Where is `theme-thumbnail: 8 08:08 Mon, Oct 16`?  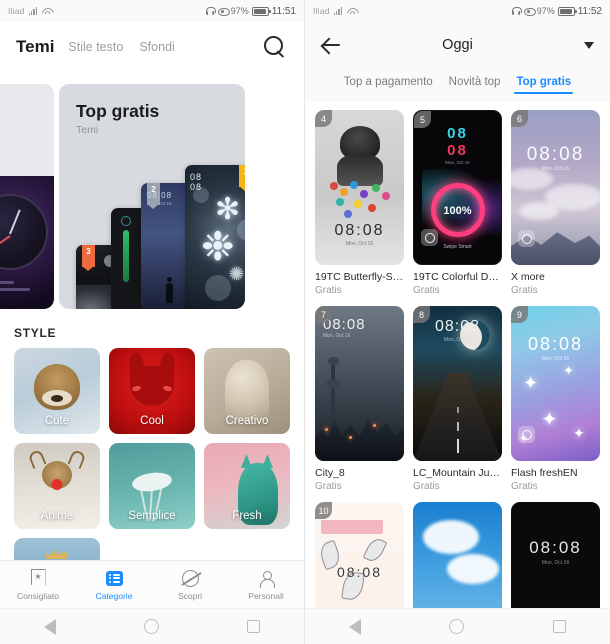 theme-thumbnail: 8 08:08 Mon, Oct 16 is located at coordinates (457, 383).